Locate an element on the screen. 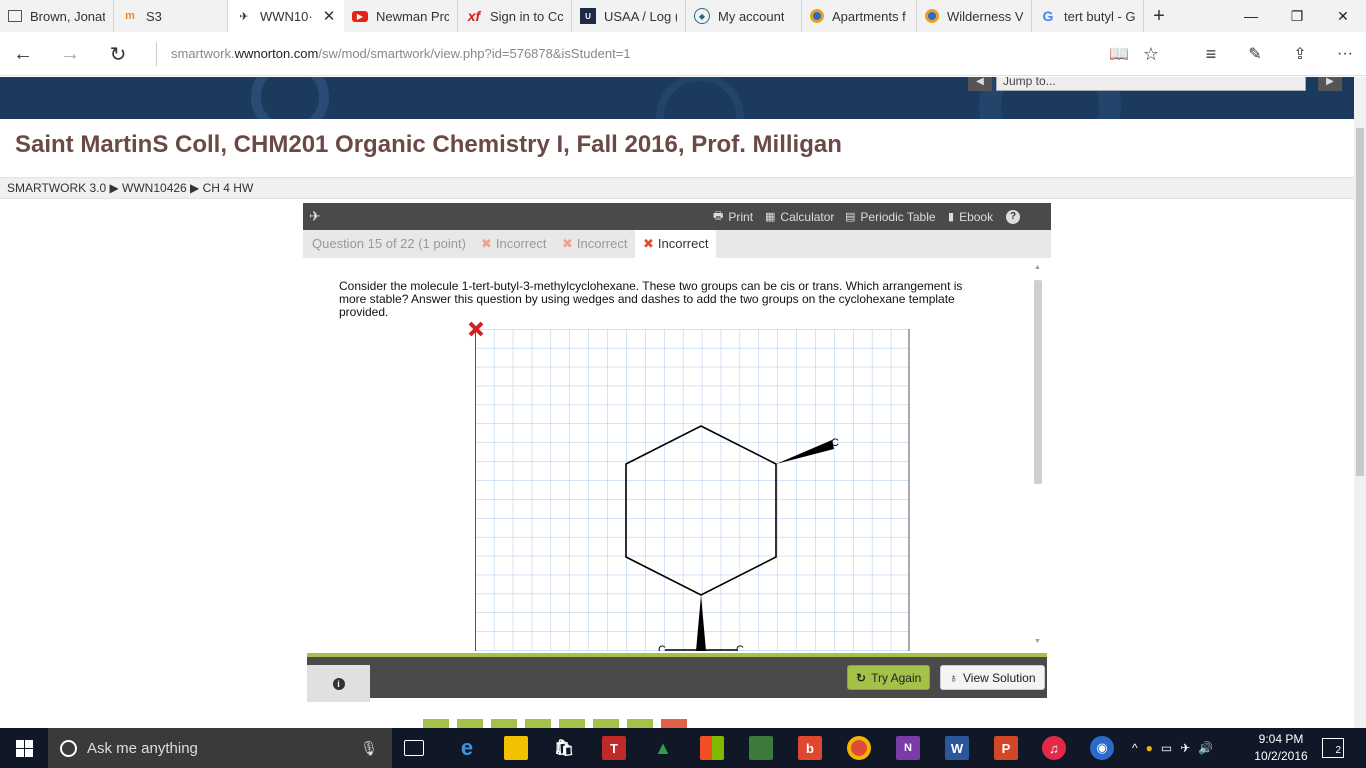 Image resolution: width=1366 pixels, height=768 pixels. carbon-label: C is located at coordinates (662, 647).